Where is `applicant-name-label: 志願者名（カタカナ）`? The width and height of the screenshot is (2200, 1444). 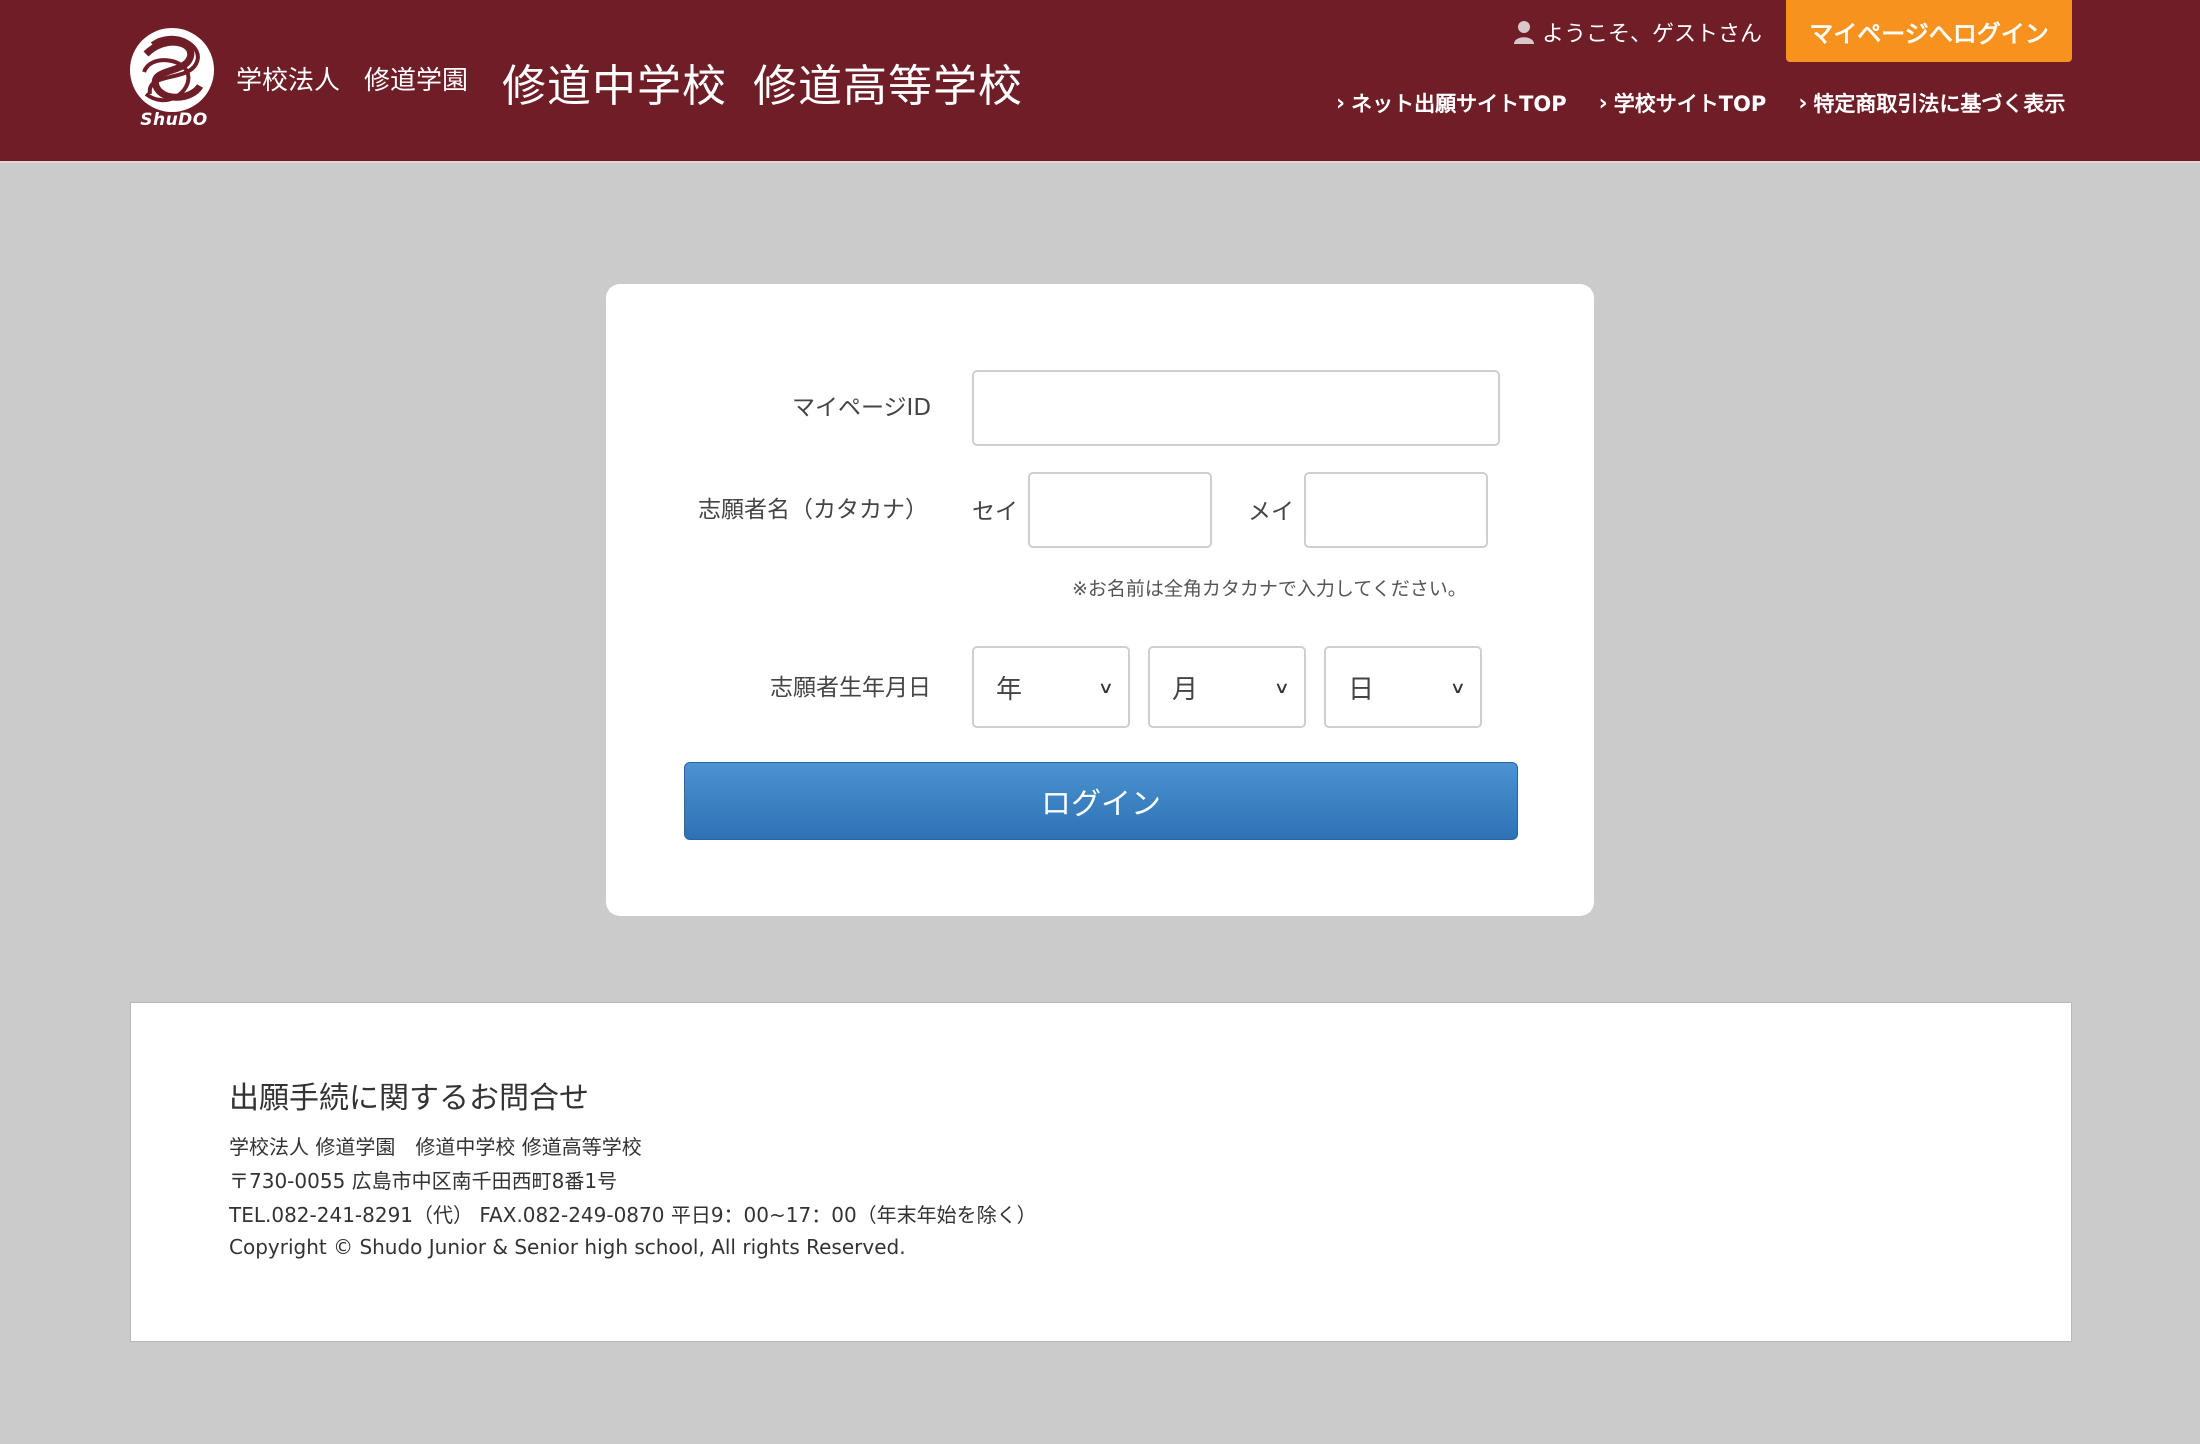 applicant-name-label: 志願者名（カタカナ） is located at coordinates (813, 510).